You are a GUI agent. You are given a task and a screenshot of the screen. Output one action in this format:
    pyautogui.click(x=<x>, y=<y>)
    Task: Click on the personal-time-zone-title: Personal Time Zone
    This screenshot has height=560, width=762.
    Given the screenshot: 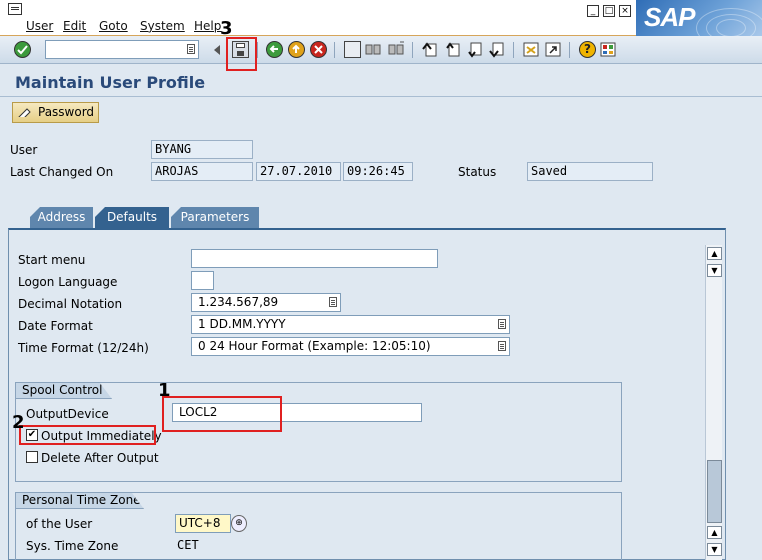 What is the action you would take?
    pyautogui.click(x=80, y=501)
    